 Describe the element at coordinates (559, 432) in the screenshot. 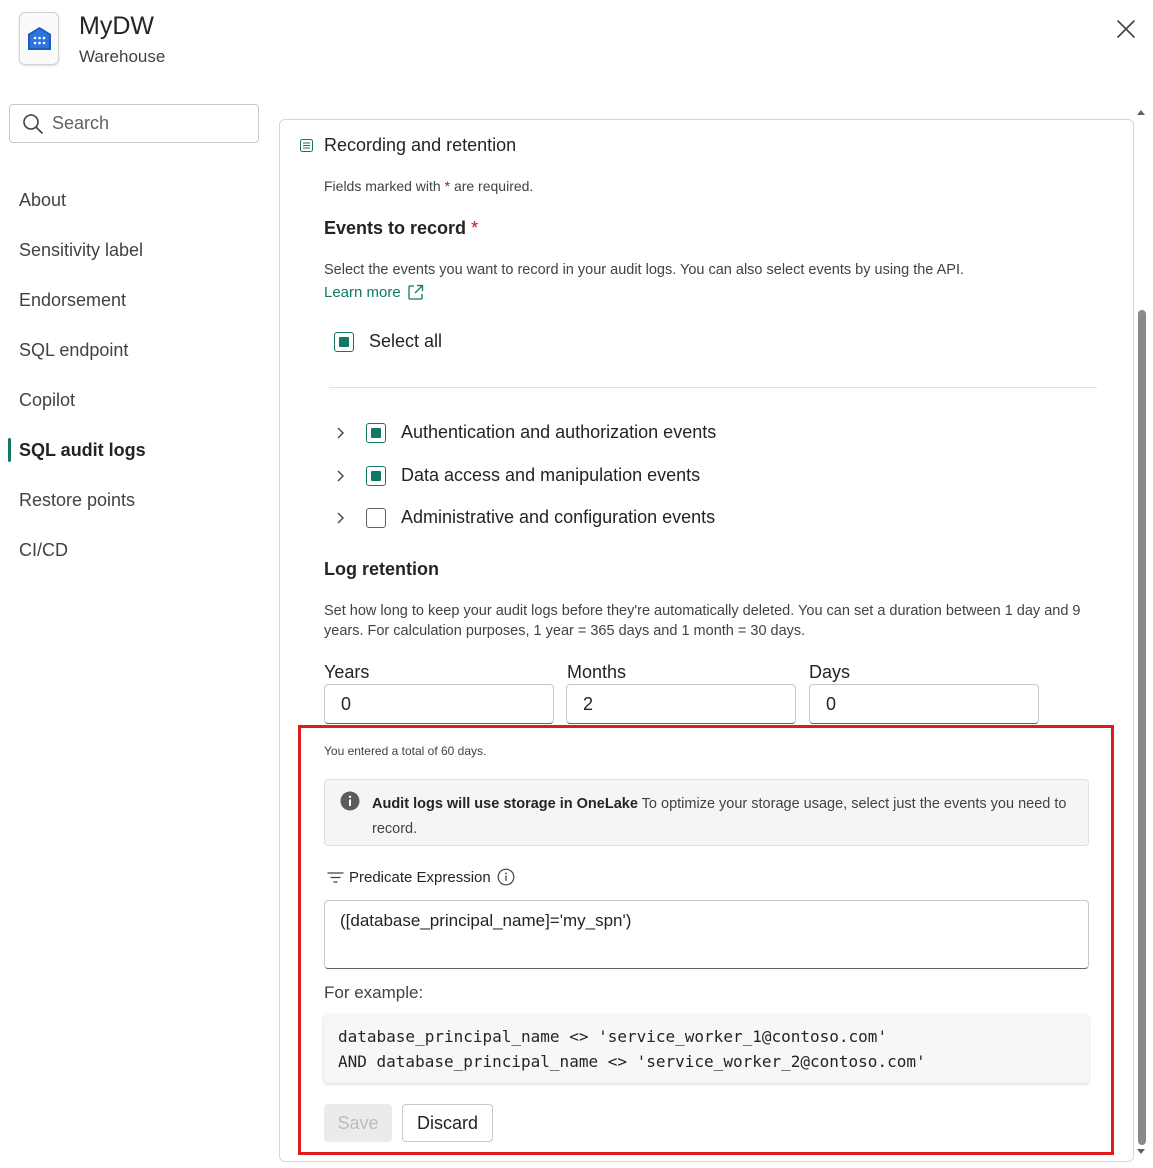

I see `event-group-label: Authentication and authorization events` at that location.